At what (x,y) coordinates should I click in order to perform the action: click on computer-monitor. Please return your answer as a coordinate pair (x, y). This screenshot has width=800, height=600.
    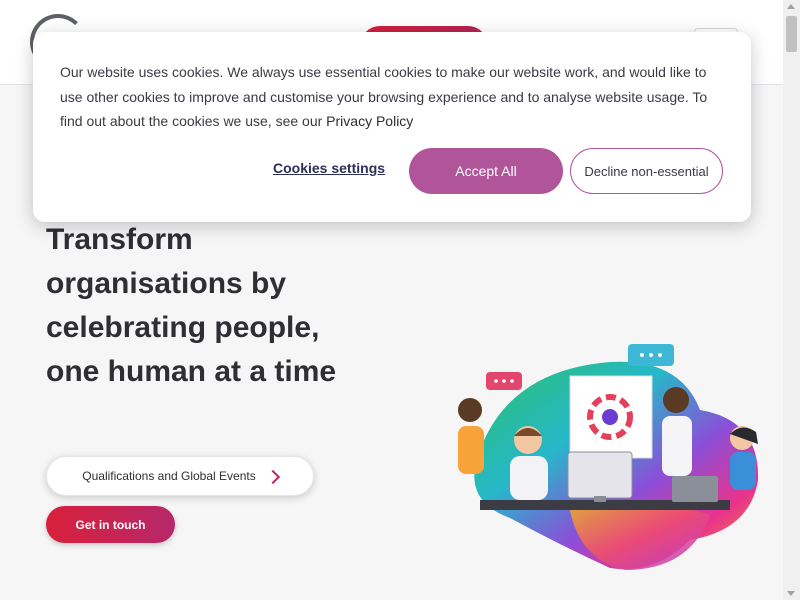
    Looking at the image, I should click on (600, 475).